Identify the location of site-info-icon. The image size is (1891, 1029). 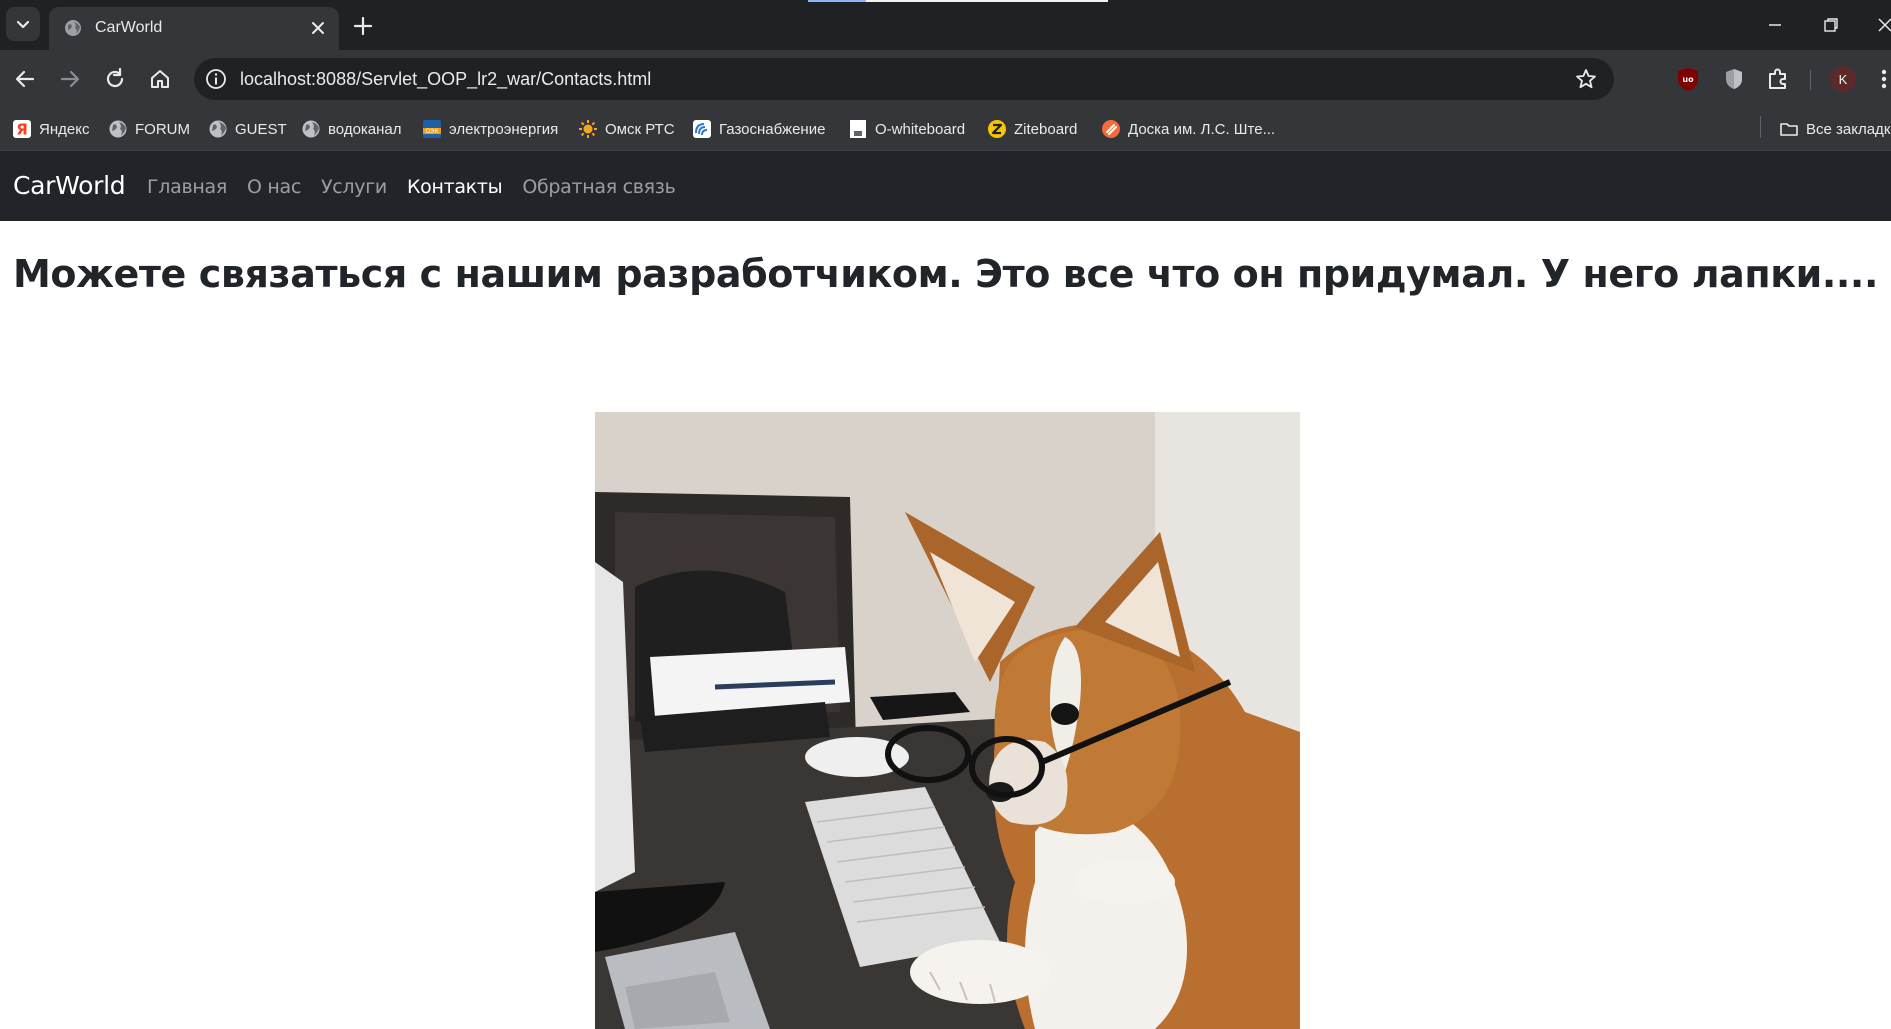
(216, 79).